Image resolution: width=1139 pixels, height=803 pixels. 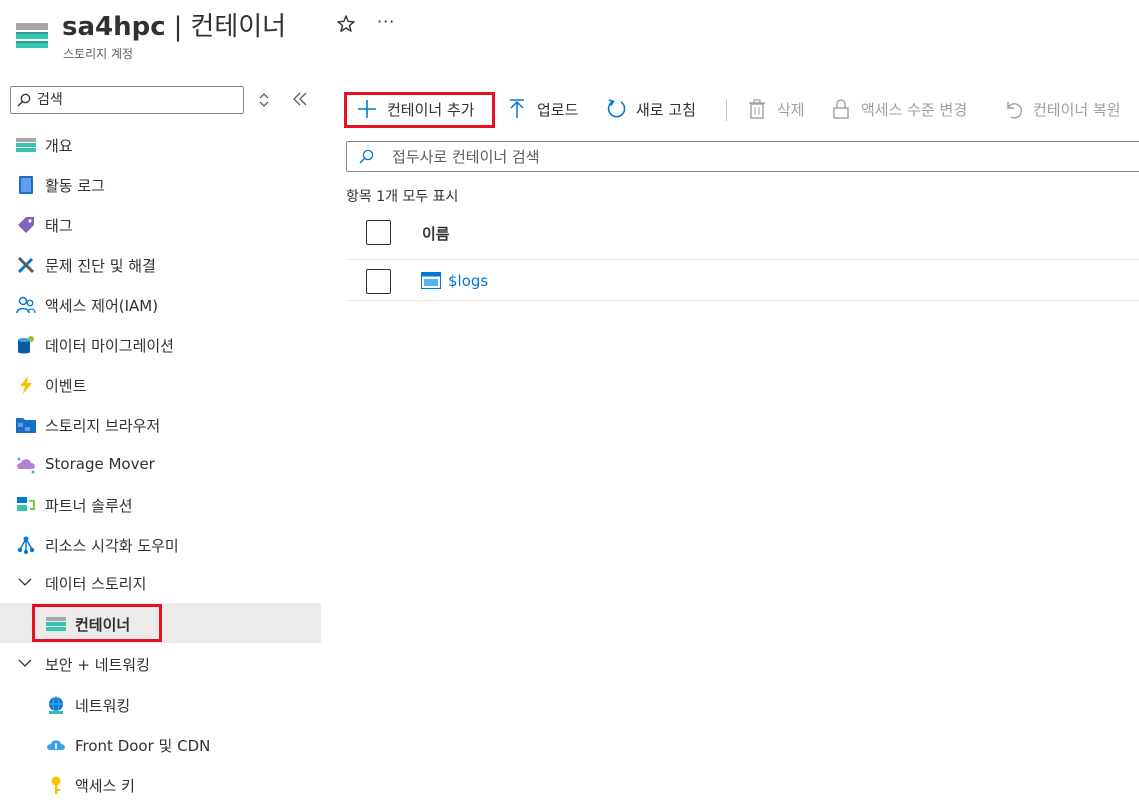 What do you see at coordinates (98, 54) in the screenshot?
I see `resource-type: 스토리지 계정` at bounding box center [98, 54].